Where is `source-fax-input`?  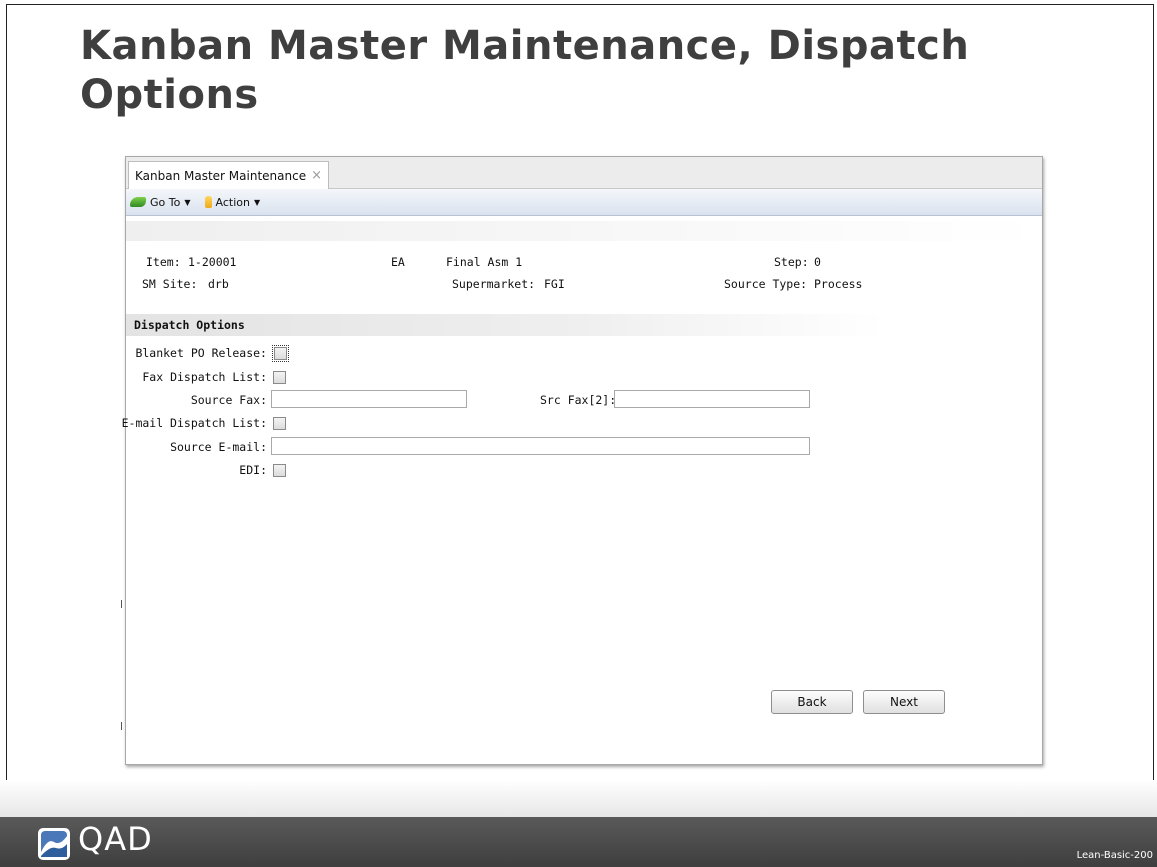 source-fax-input is located at coordinates (369, 399).